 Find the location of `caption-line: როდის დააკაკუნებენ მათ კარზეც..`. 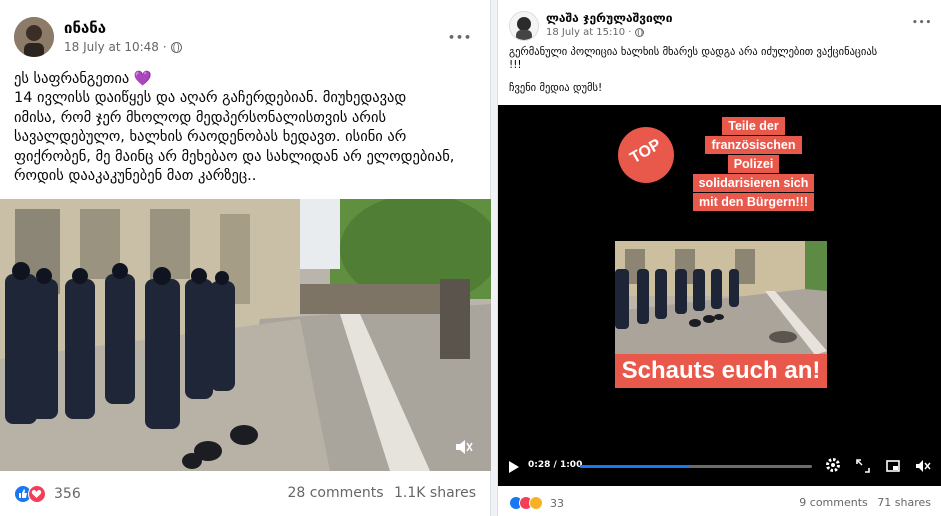

caption-line: როდის დააკაკუნებენ მათ კარზეც.. is located at coordinates (135, 176).